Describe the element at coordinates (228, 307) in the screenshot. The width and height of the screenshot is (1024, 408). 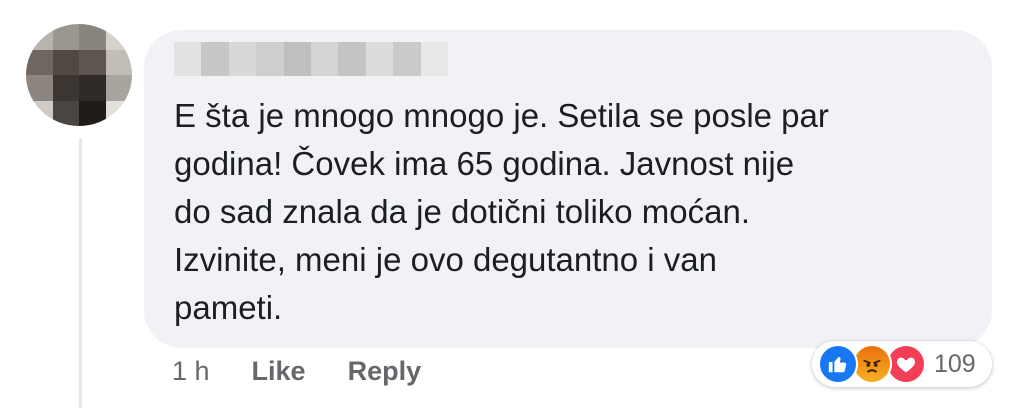
I see `comment-line: pameti.` at that location.